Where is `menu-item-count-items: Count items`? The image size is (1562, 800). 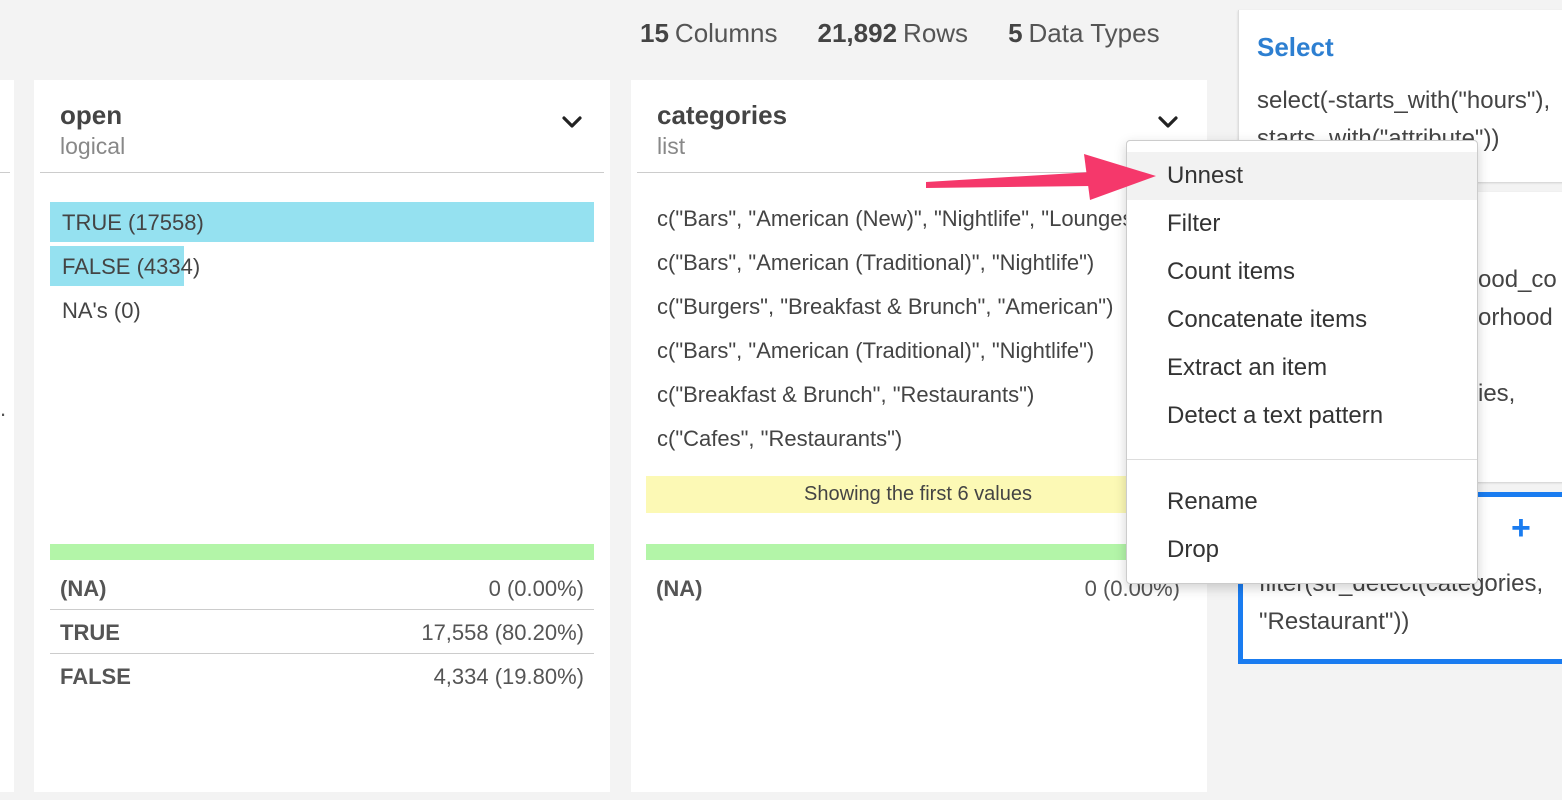 menu-item-count-items: Count items is located at coordinates (1302, 272).